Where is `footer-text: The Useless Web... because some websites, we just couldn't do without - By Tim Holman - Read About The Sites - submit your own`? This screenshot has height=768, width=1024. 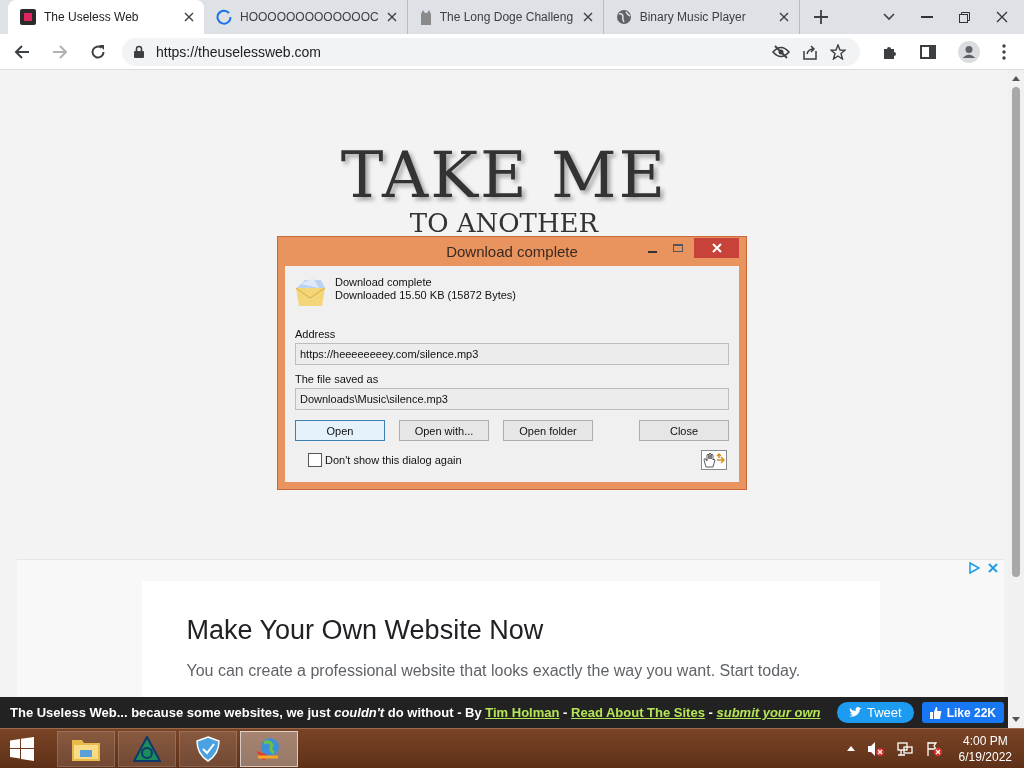 footer-text: The Useless Web... because some websites, we just couldn't do without - By Tim Holman - Read About The Sites - submit your own is located at coordinates (415, 713).